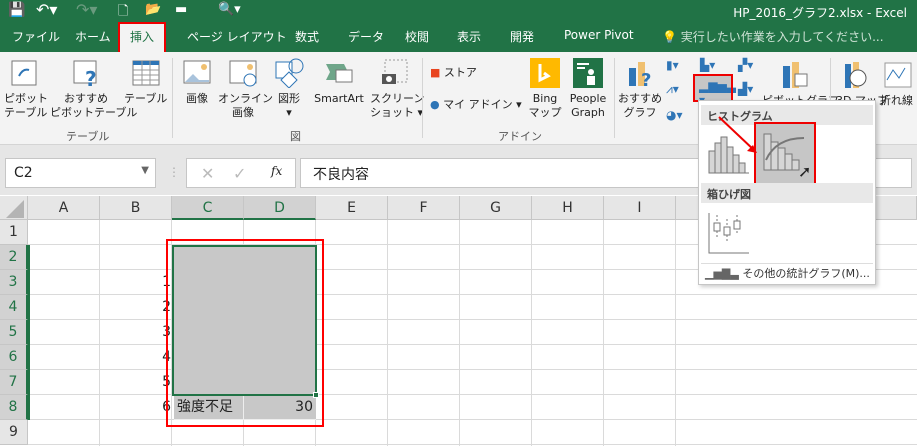 The width and height of the screenshot is (917, 446). What do you see at coordinates (14, 382) in the screenshot?
I see `row-header-7: 7` at bounding box center [14, 382].